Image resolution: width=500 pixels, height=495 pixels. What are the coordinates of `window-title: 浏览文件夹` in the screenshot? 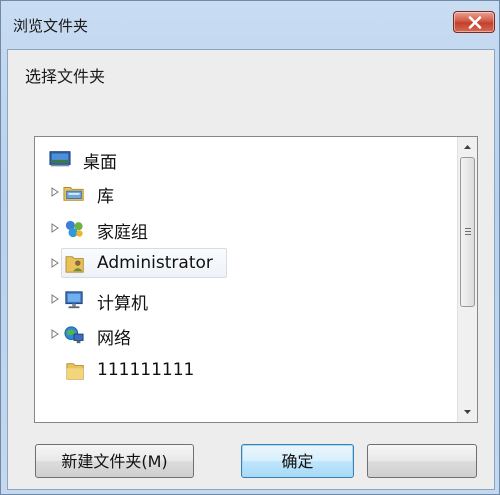 It's located at (51, 26).